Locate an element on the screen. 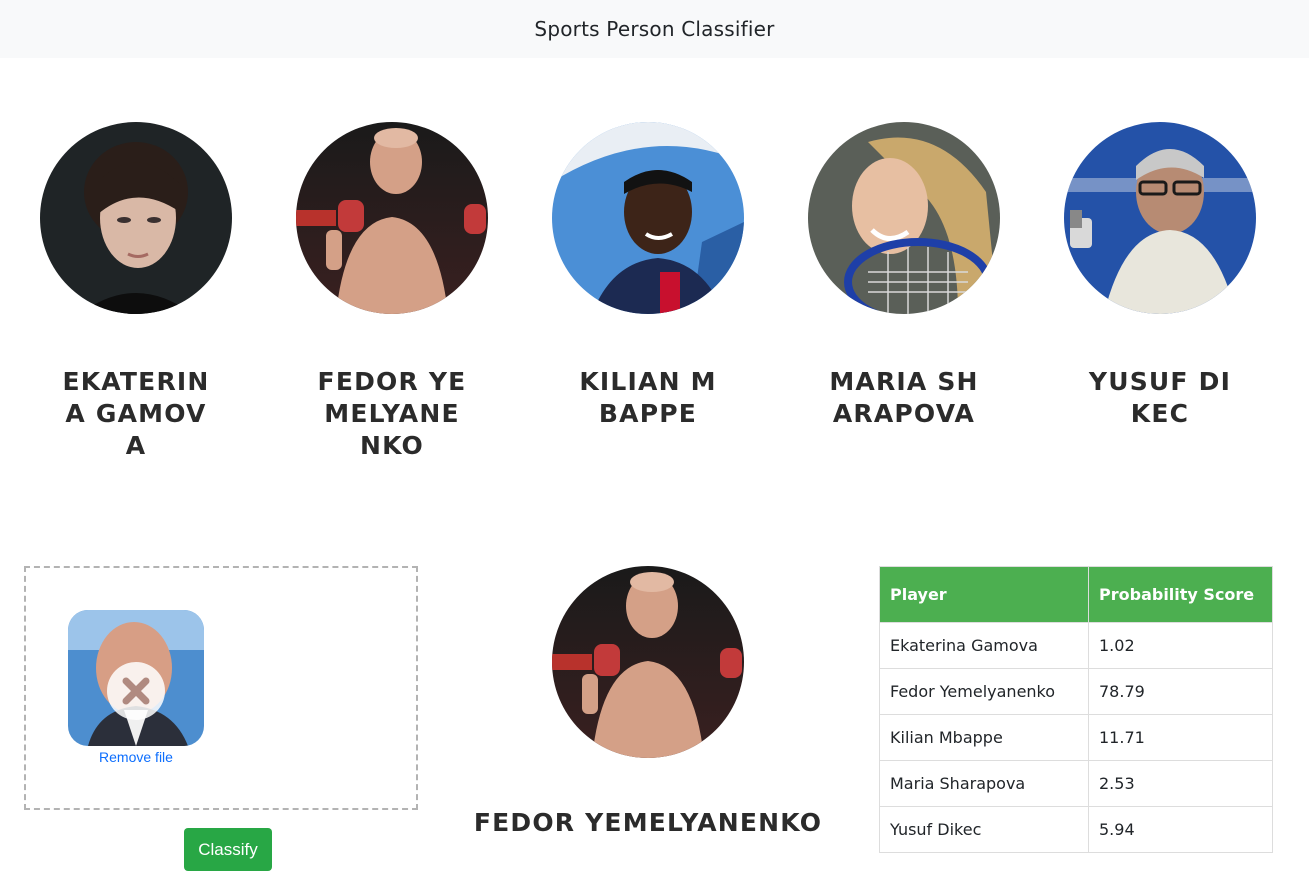  cell-score: 11.71 is located at coordinates (1180, 737).